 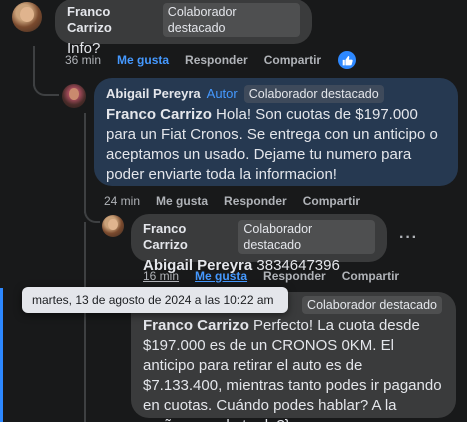 What do you see at coordinates (1, 355) in the screenshot?
I see `focus-indicator` at bounding box center [1, 355].